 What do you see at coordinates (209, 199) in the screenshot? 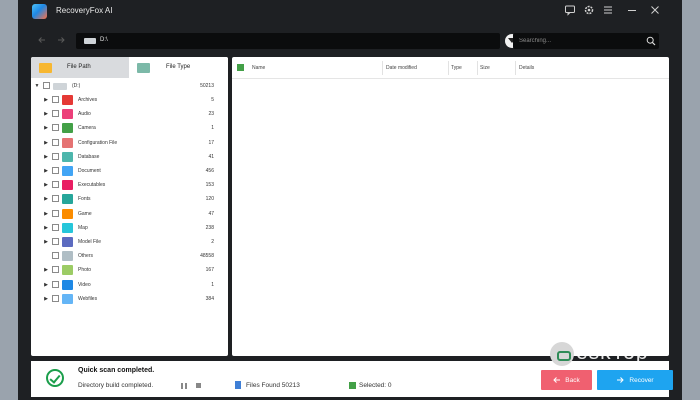
I see `tree-item-count: 120` at bounding box center [209, 199].